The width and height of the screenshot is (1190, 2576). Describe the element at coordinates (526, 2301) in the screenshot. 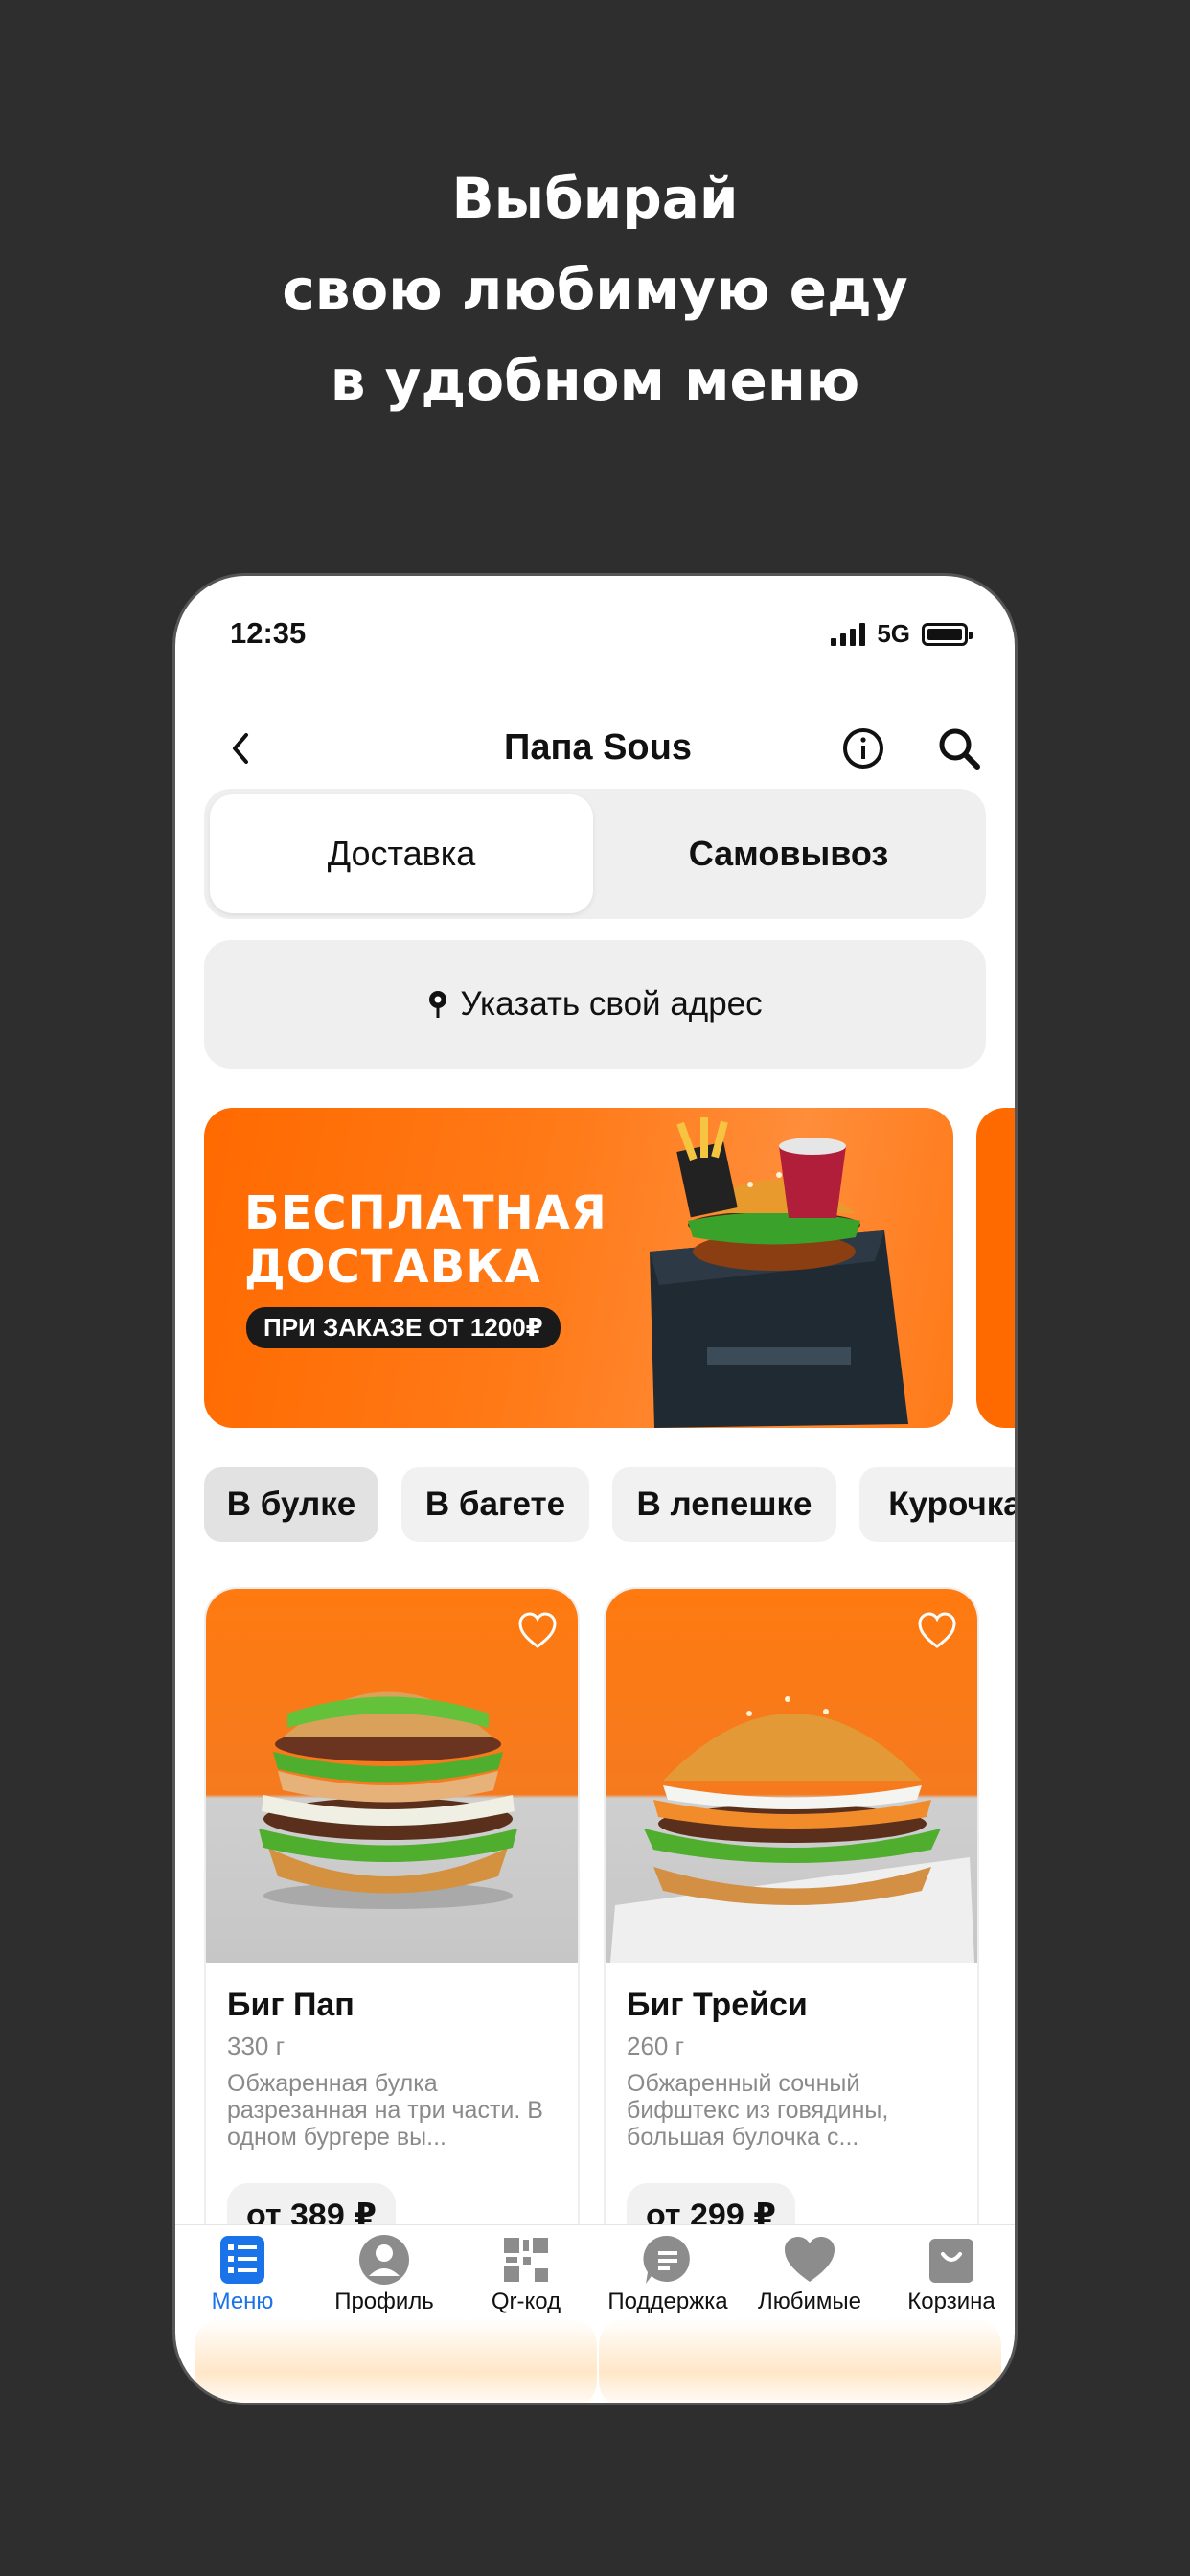

I see `tab-label: Qr-код` at that location.